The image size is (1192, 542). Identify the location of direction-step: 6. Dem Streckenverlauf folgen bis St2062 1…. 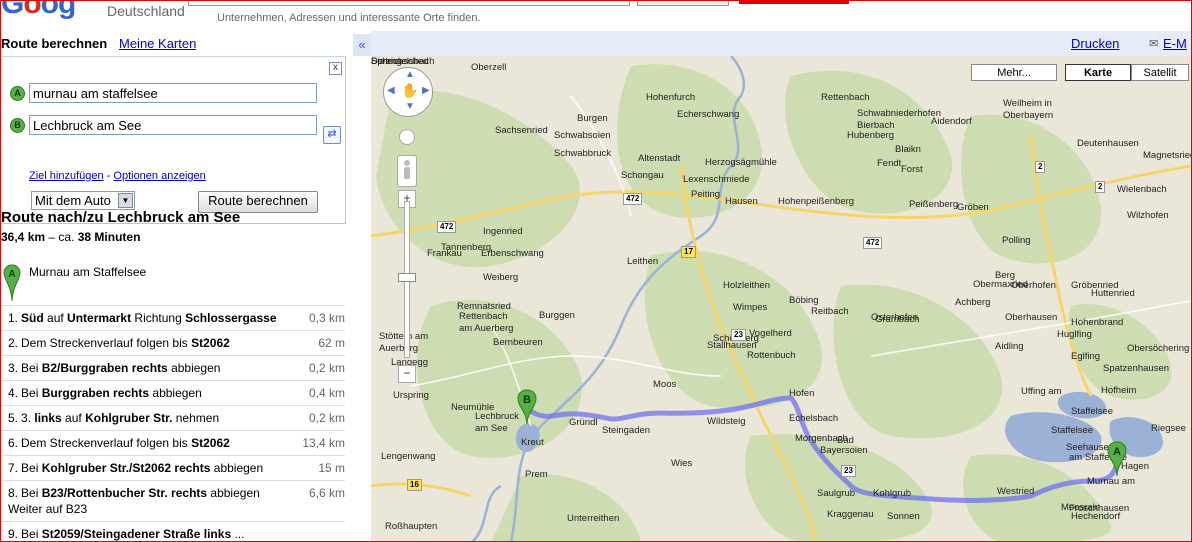
(173, 442).